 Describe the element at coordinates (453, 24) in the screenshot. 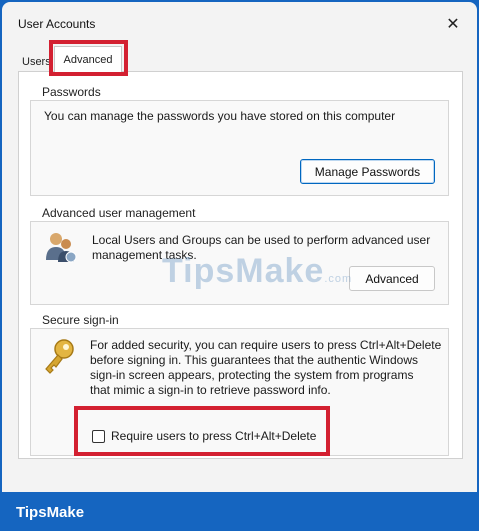

I see `close-icon: ✕` at that location.